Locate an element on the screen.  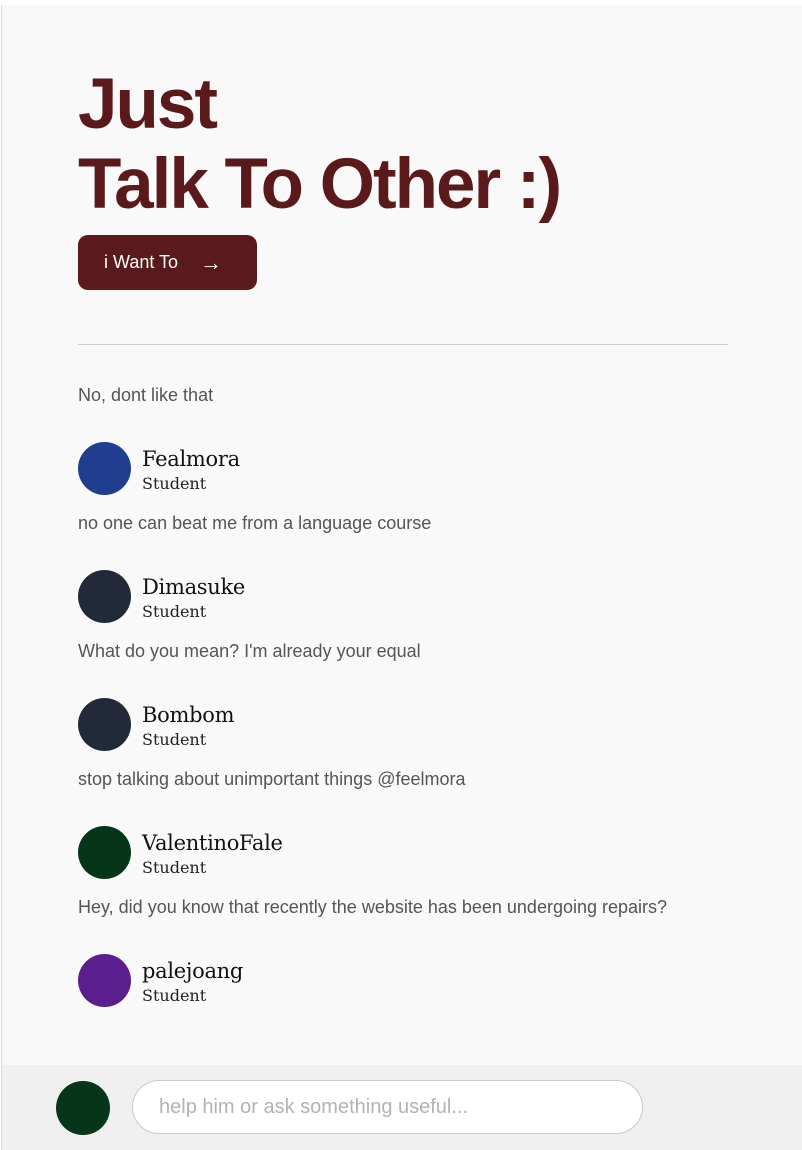
user-name: Dimasuke is located at coordinates (194, 587).